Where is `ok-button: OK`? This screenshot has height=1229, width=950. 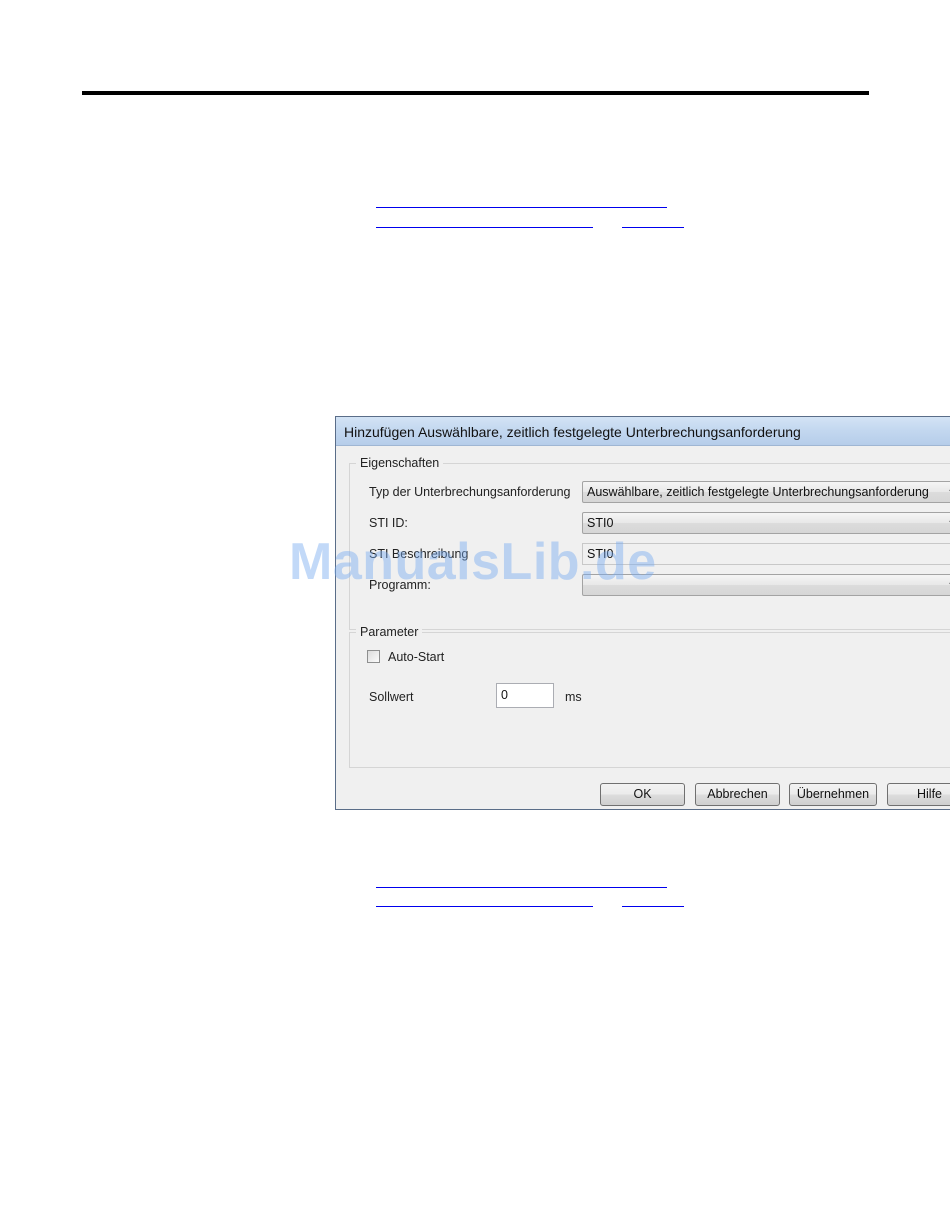 ok-button: OK is located at coordinates (642, 794).